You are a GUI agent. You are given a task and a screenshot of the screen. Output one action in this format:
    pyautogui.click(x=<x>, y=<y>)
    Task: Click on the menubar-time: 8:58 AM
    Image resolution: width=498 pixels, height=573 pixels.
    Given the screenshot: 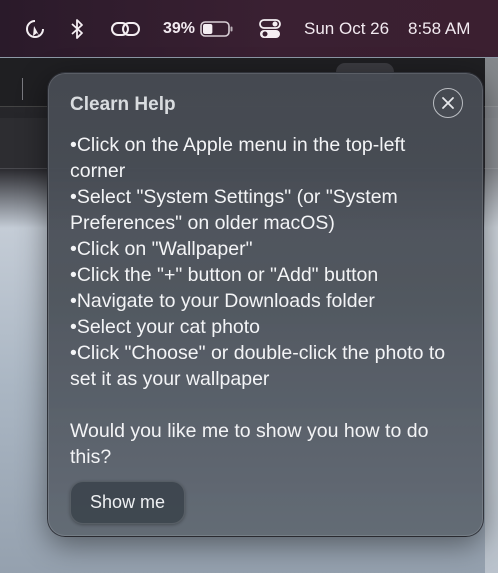 What is the action you would take?
    pyautogui.click(x=439, y=28)
    